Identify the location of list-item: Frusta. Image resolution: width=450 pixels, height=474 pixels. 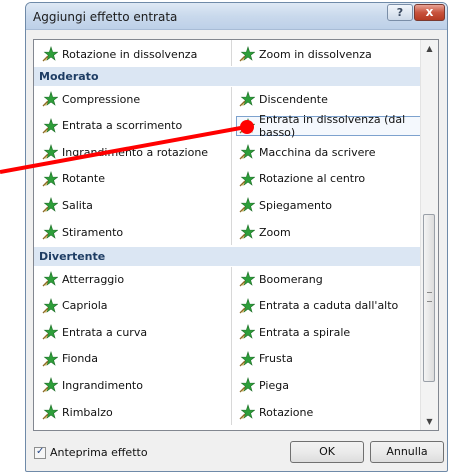
(266, 359).